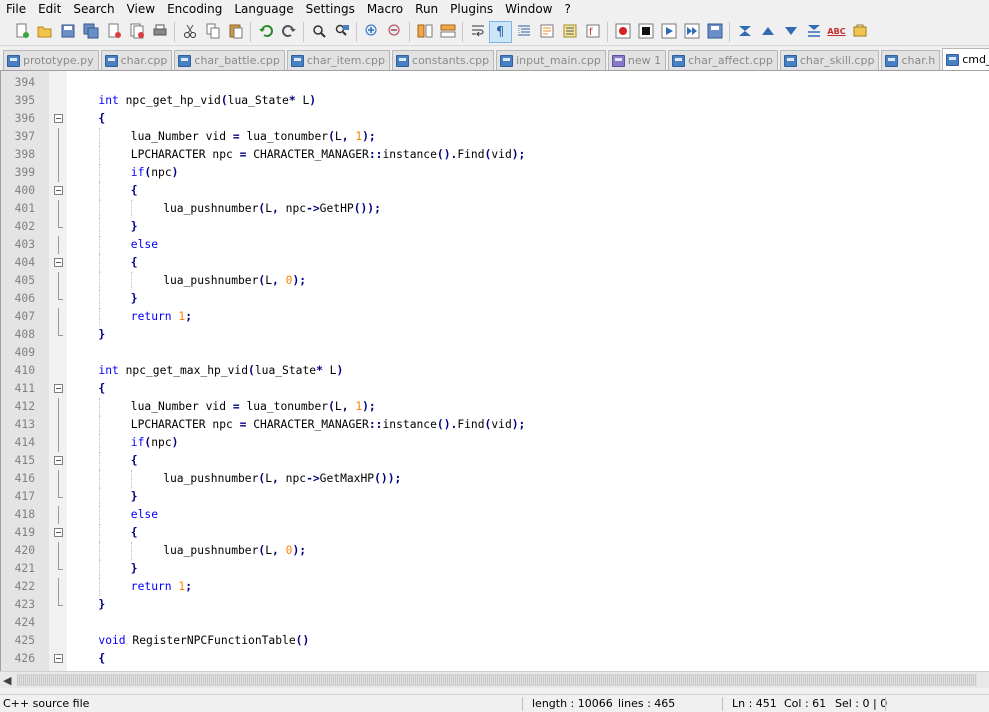 The height and width of the screenshot is (712, 989). Describe the element at coordinates (341, 32) in the screenshot. I see `replace-button` at that location.